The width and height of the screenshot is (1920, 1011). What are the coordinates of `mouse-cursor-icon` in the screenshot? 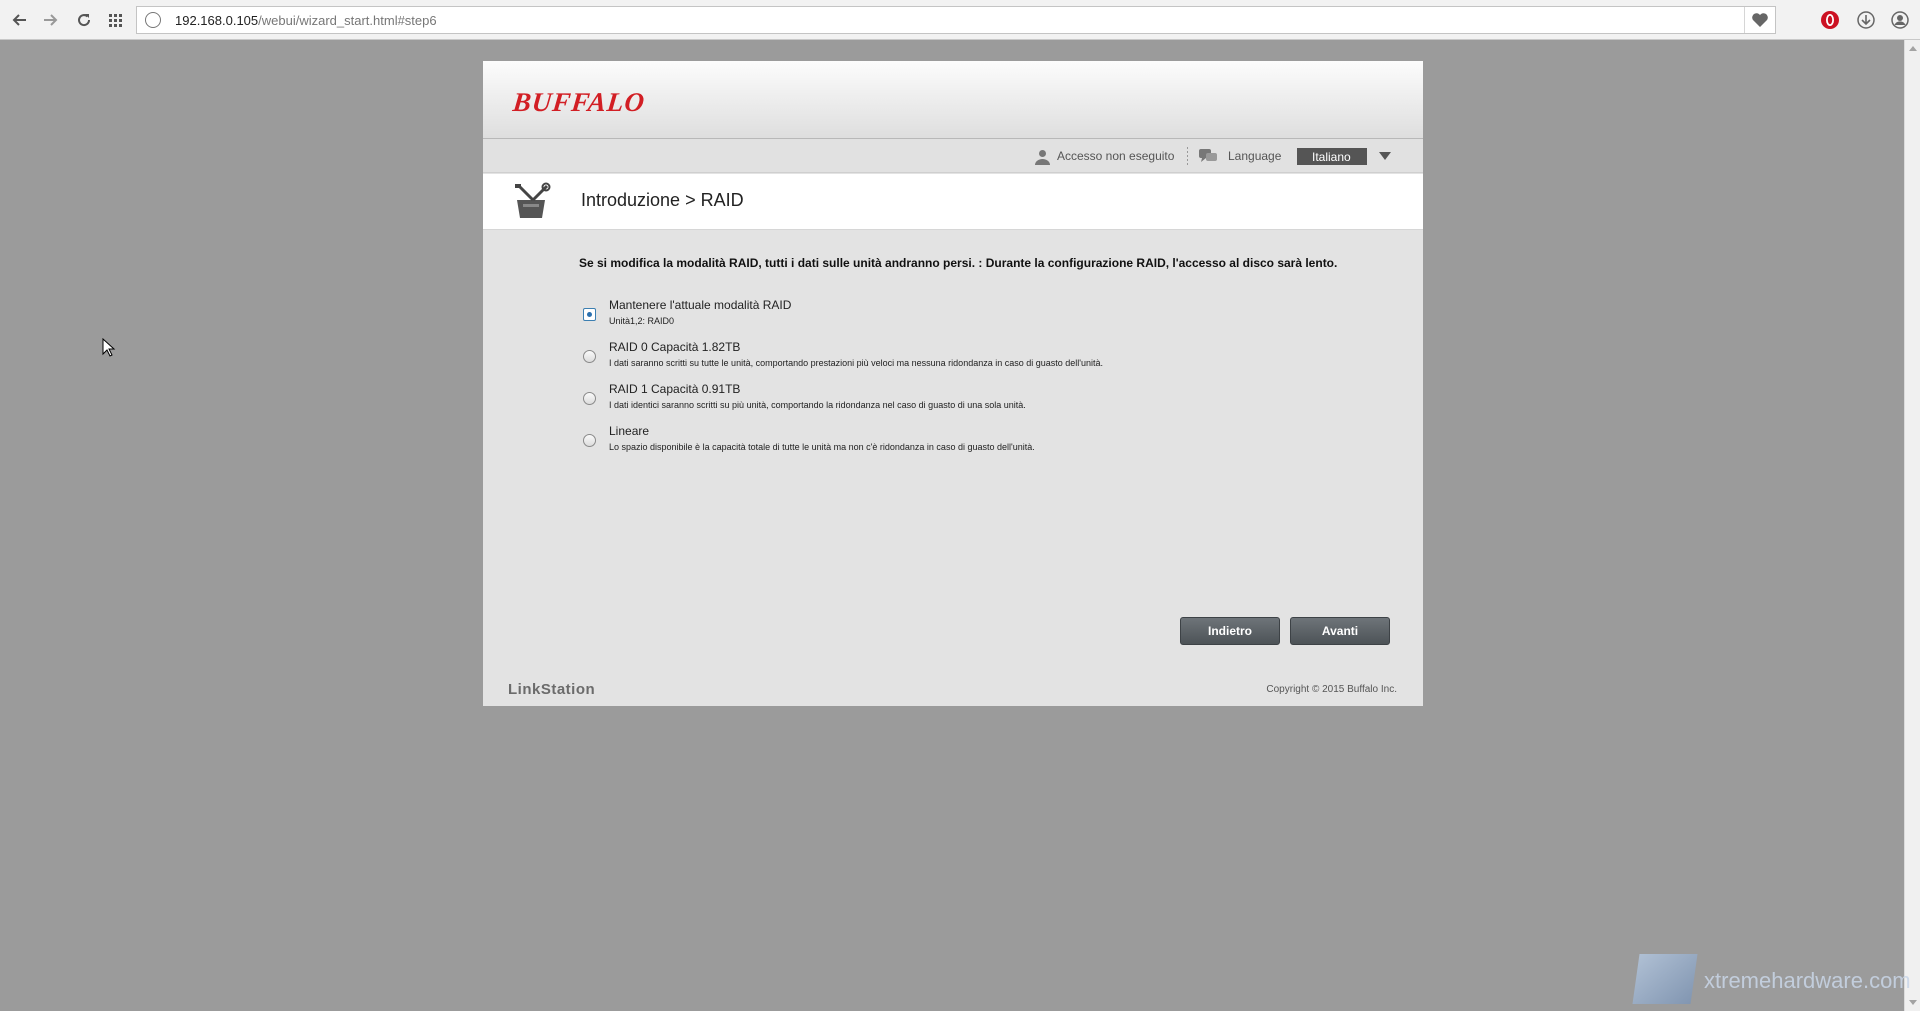 It's located at (109, 350).